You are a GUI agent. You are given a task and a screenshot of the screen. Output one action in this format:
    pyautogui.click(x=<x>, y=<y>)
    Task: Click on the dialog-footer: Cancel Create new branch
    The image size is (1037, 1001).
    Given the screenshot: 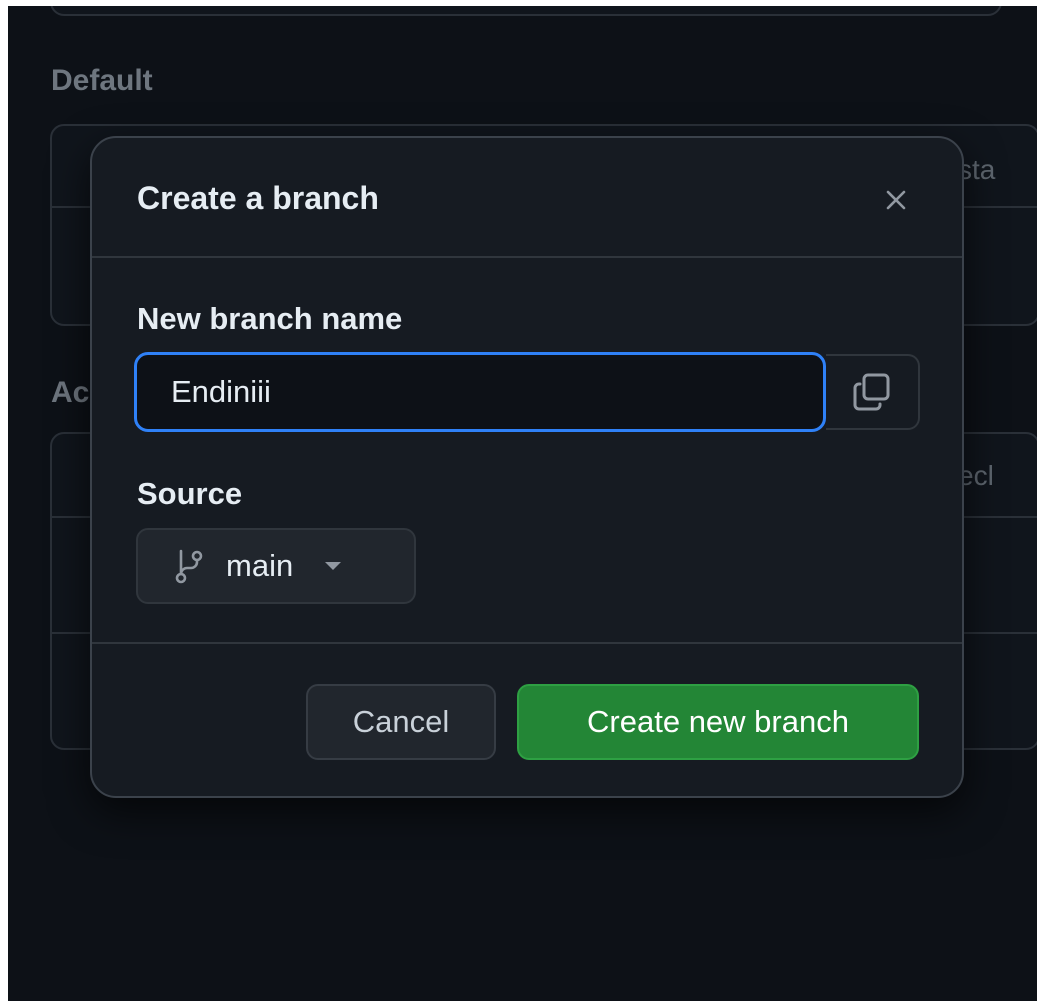 What is the action you would take?
    pyautogui.click(x=527, y=719)
    